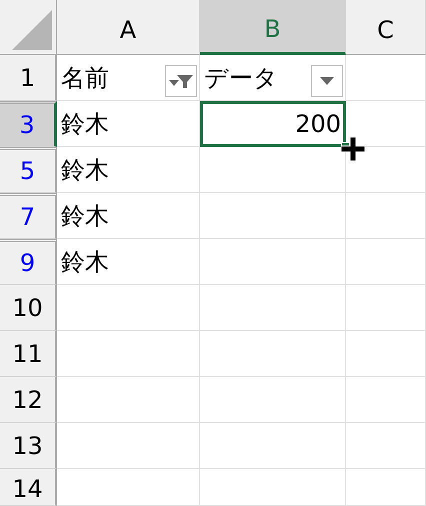  Describe the element at coordinates (128, 27) in the screenshot. I see `column-header: A` at that location.